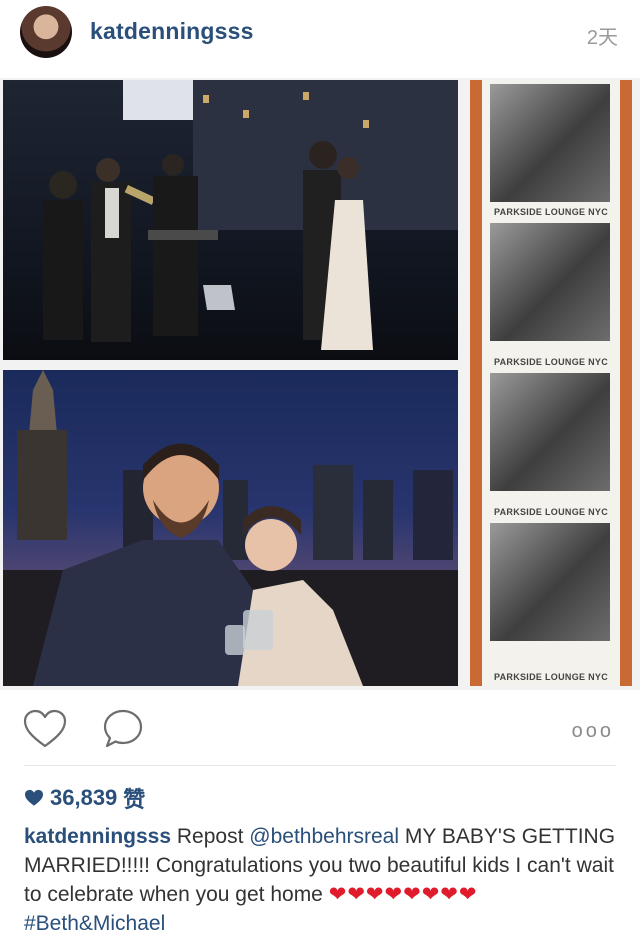  Describe the element at coordinates (551, 212) in the screenshot. I see `strip-label-1: PARKSIDE LOUNGE NYC` at that location.